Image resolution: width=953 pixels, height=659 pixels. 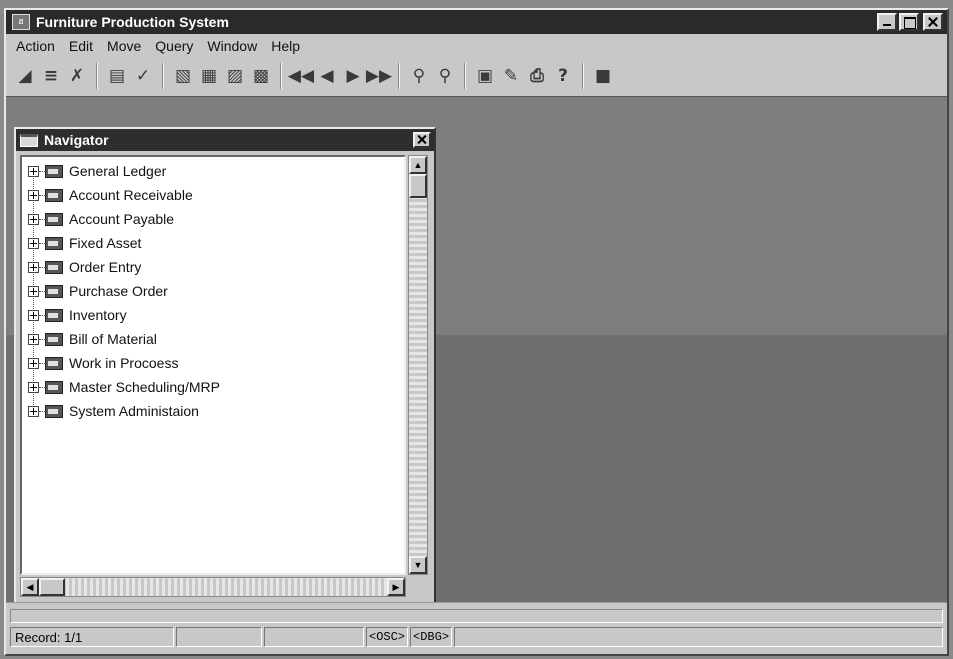 I want to click on tree-item-label: Account Payable, so click(x=122, y=219).